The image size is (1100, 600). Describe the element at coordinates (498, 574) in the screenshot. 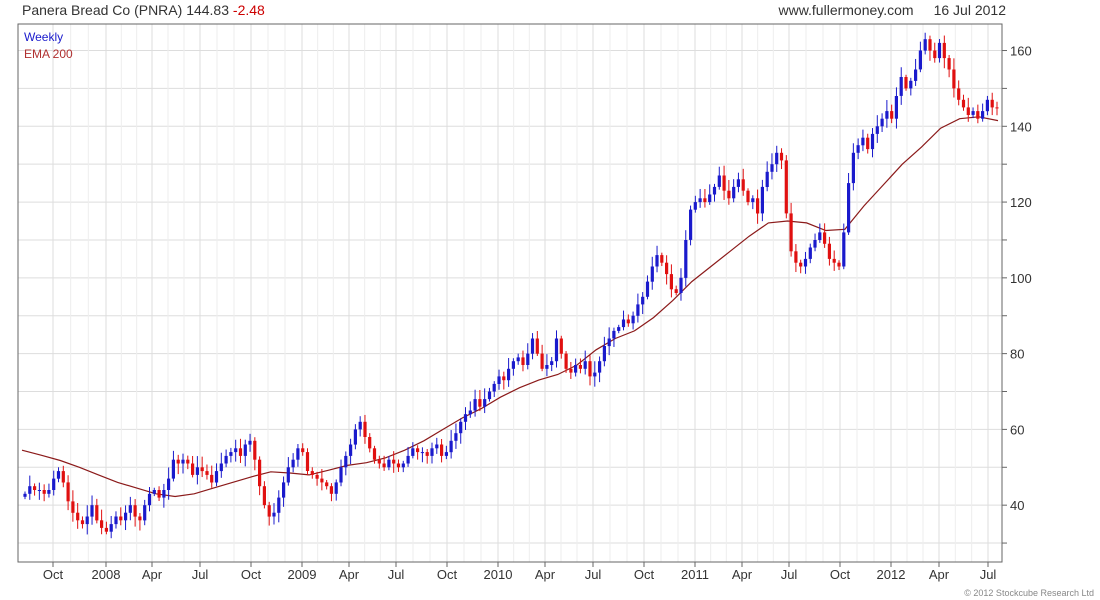

I see `x-tick-label: 2010` at that location.